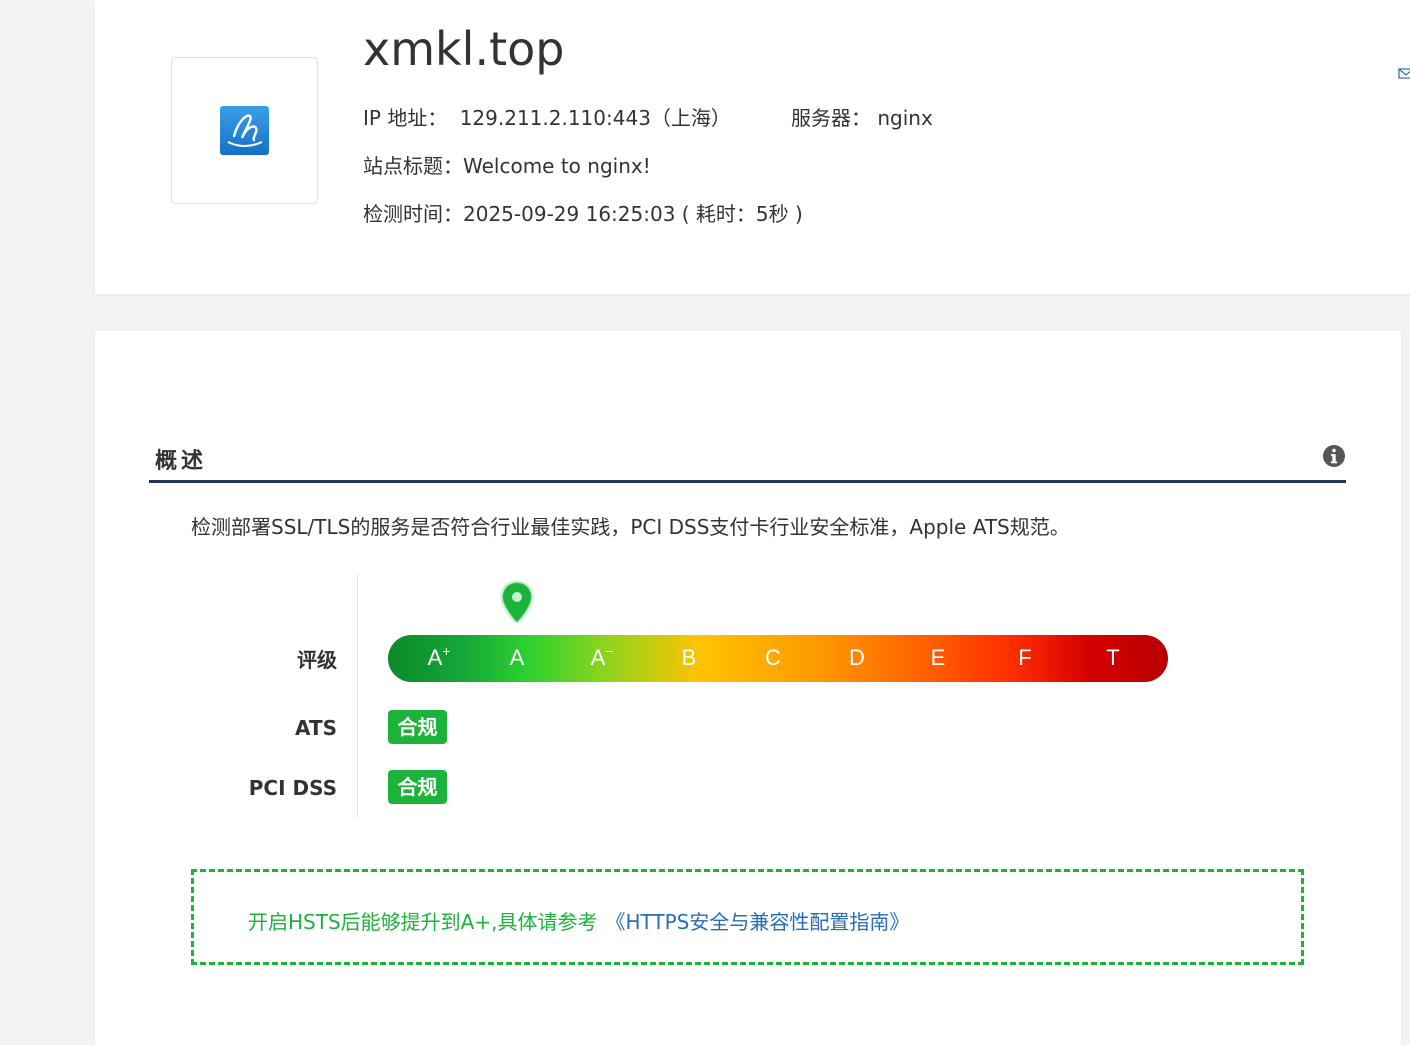  I want to click on site-logo-frame, so click(244, 130).